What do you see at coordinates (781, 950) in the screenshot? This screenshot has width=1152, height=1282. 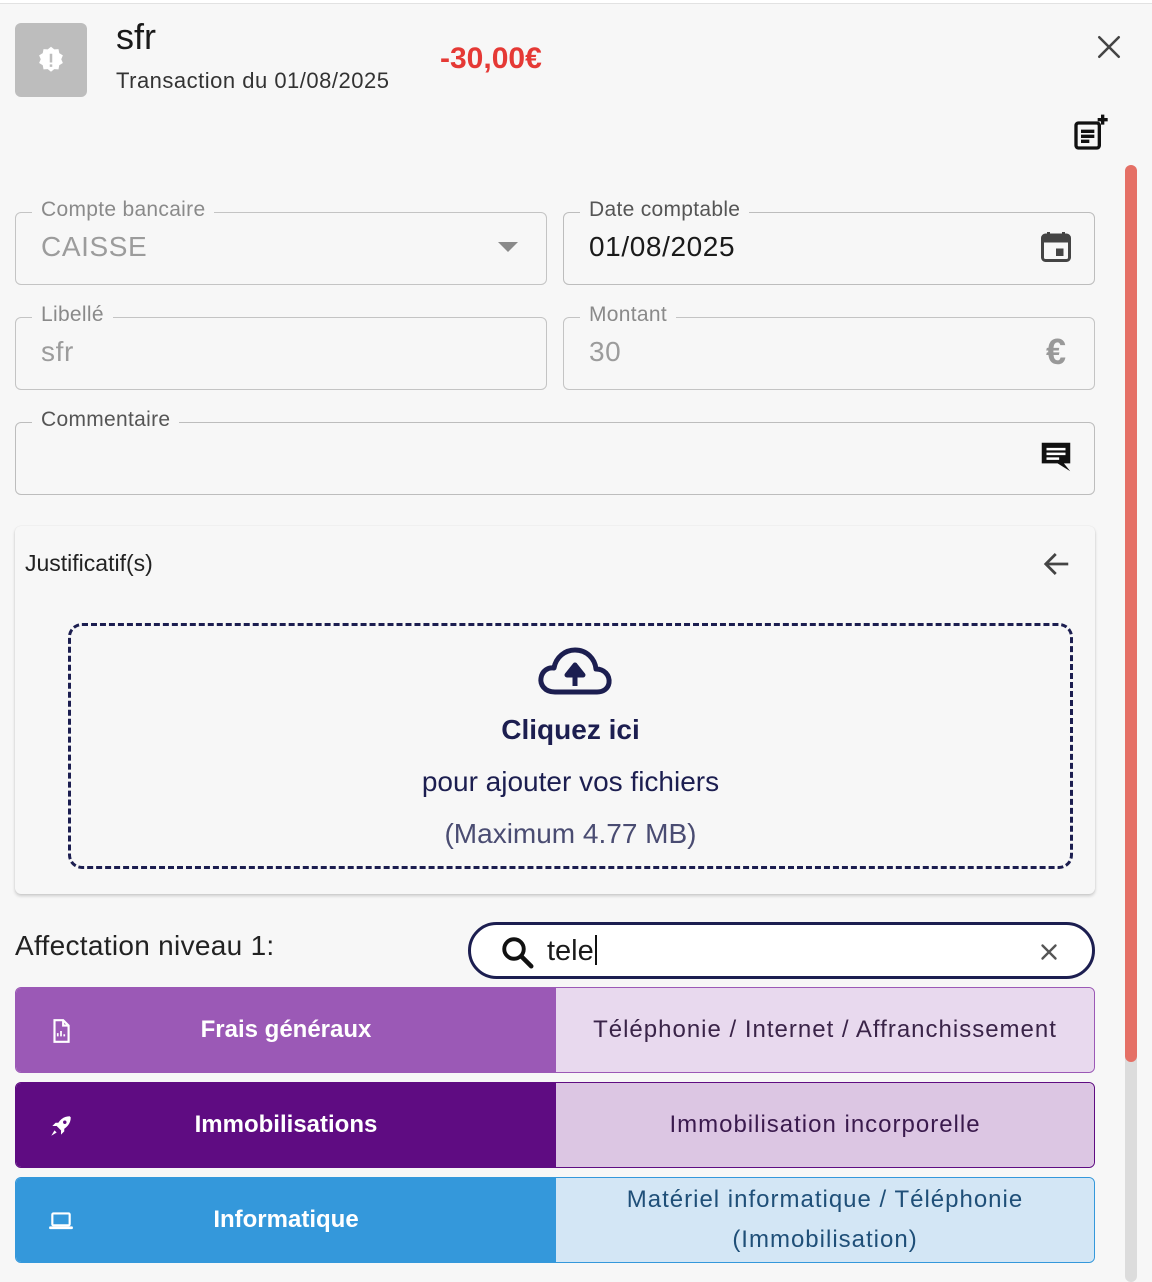 I see `category-search-input: tele` at bounding box center [781, 950].